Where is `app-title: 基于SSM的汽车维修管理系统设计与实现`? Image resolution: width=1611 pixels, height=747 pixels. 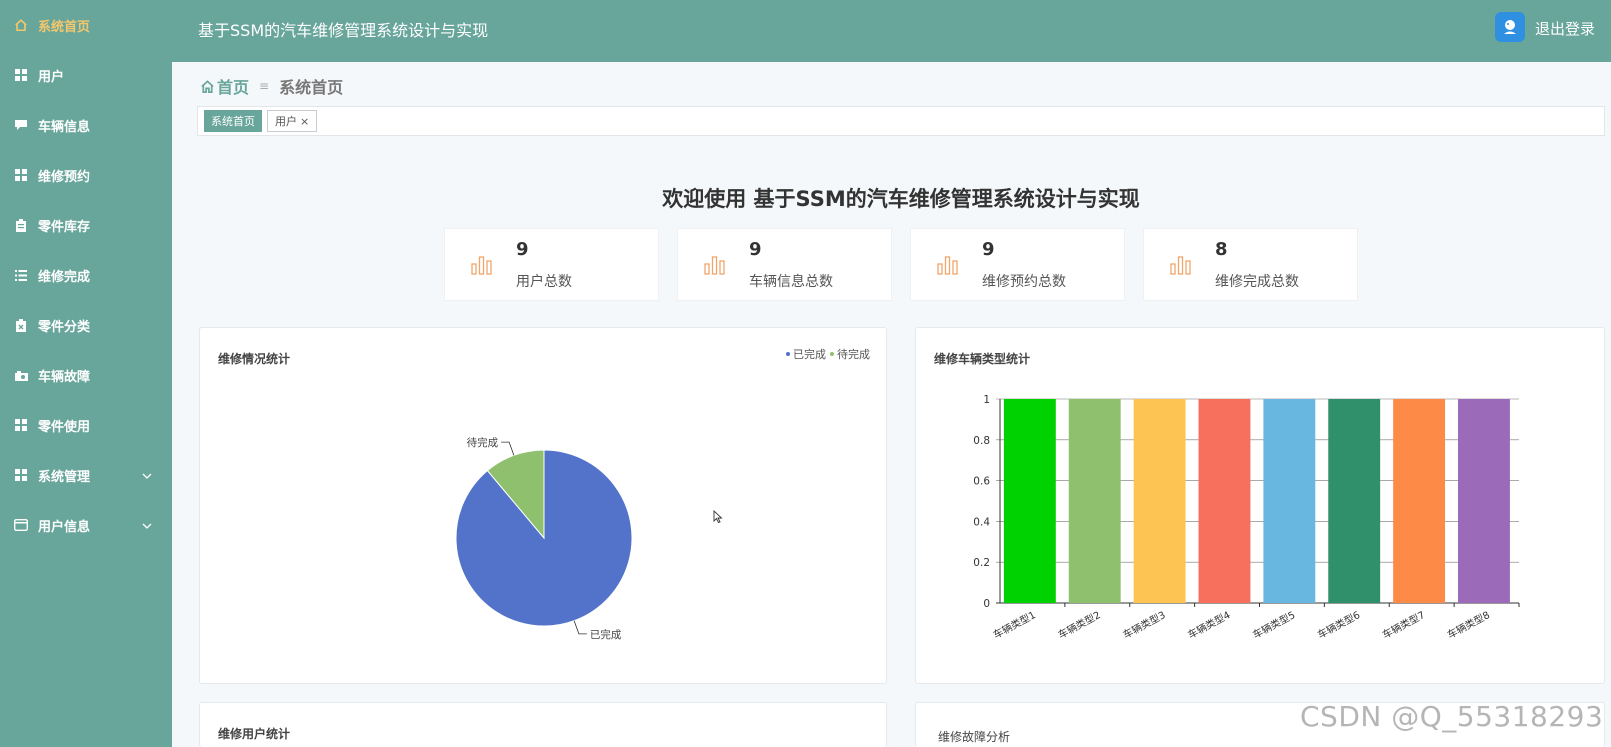
app-title: 基于SSM的汽车维修管理系统设计与实现 is located at coordinates (343, 30).